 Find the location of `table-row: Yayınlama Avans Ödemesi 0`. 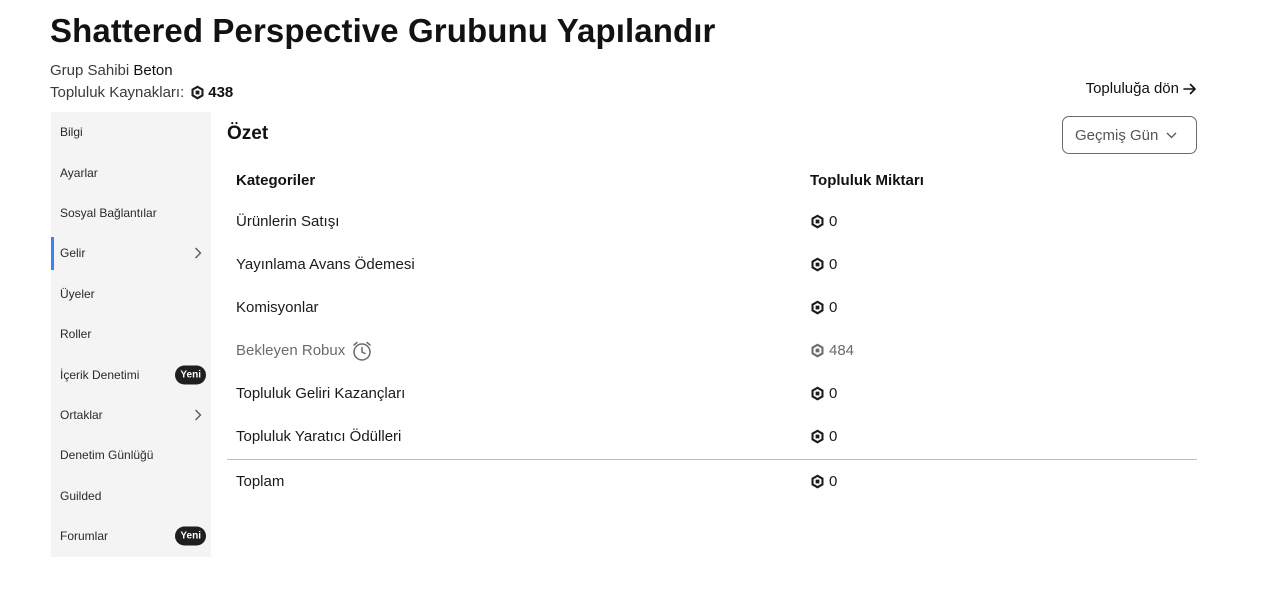

table-row: Yayınlama Avans Ödemesi 0 is located at coordinates (712, 264).